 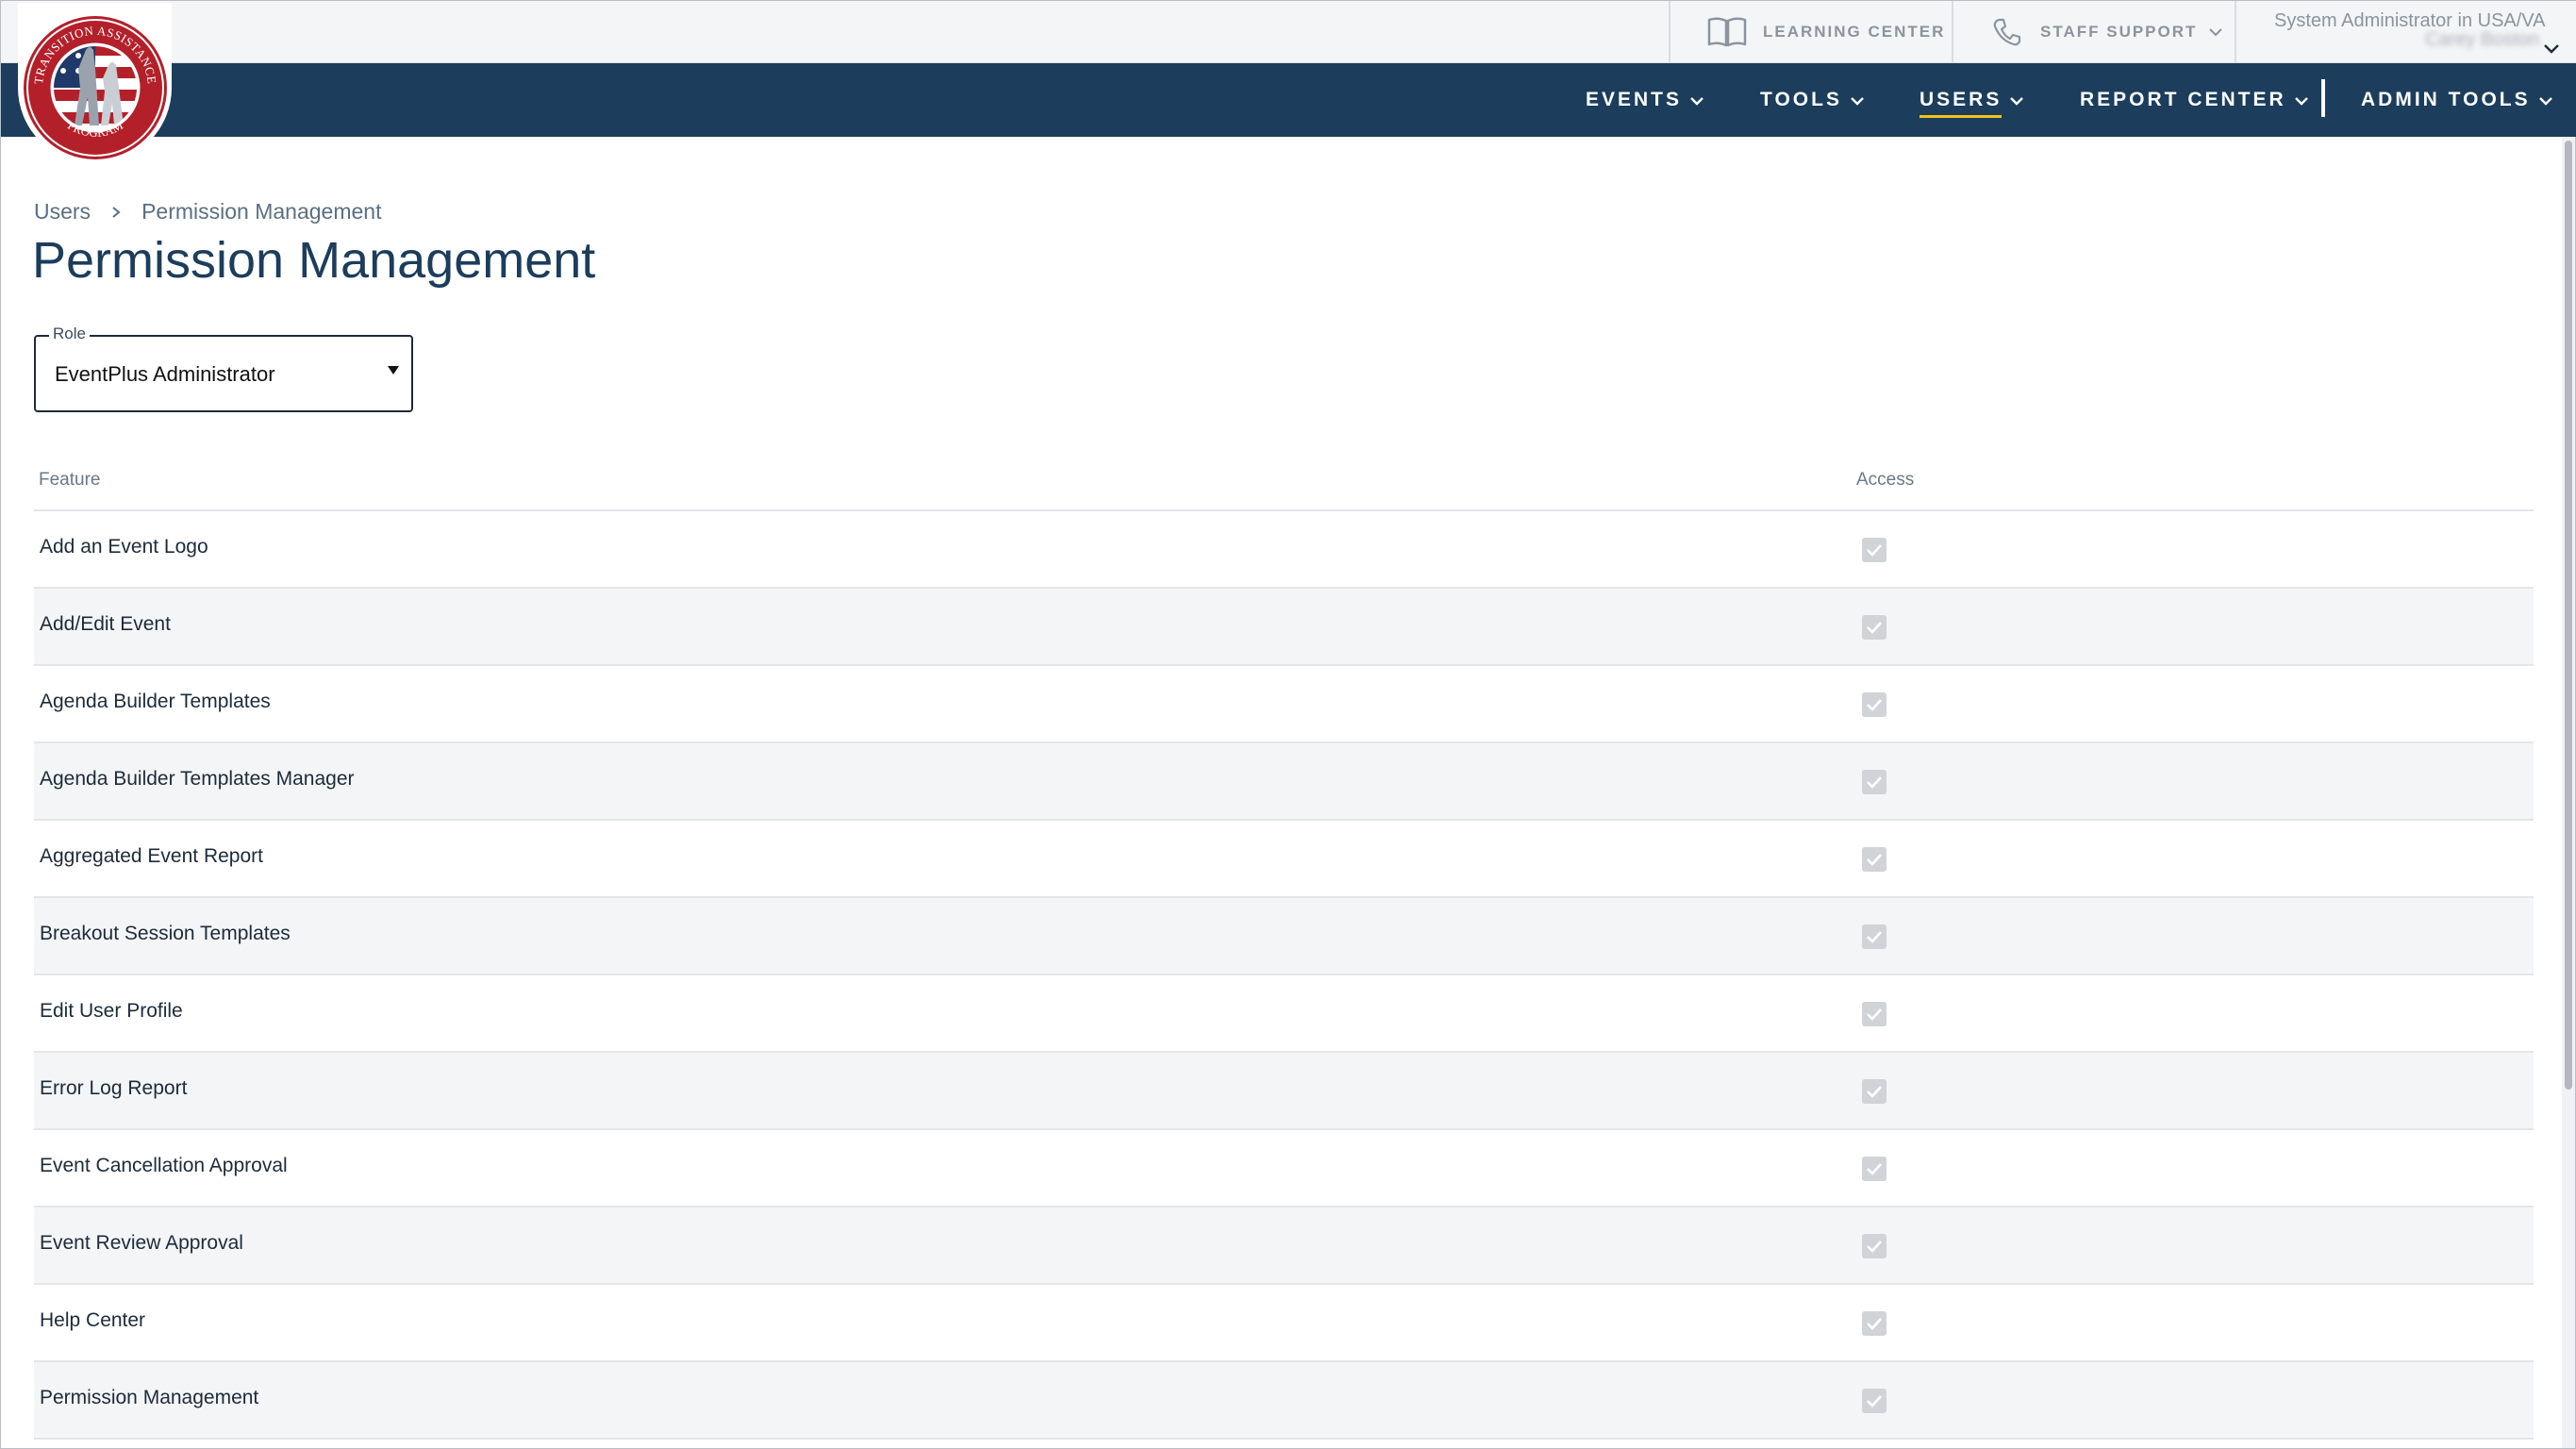 I want to click on nav-admin-tools: ADMIN TOOLS, so click(x=2457, y=100).